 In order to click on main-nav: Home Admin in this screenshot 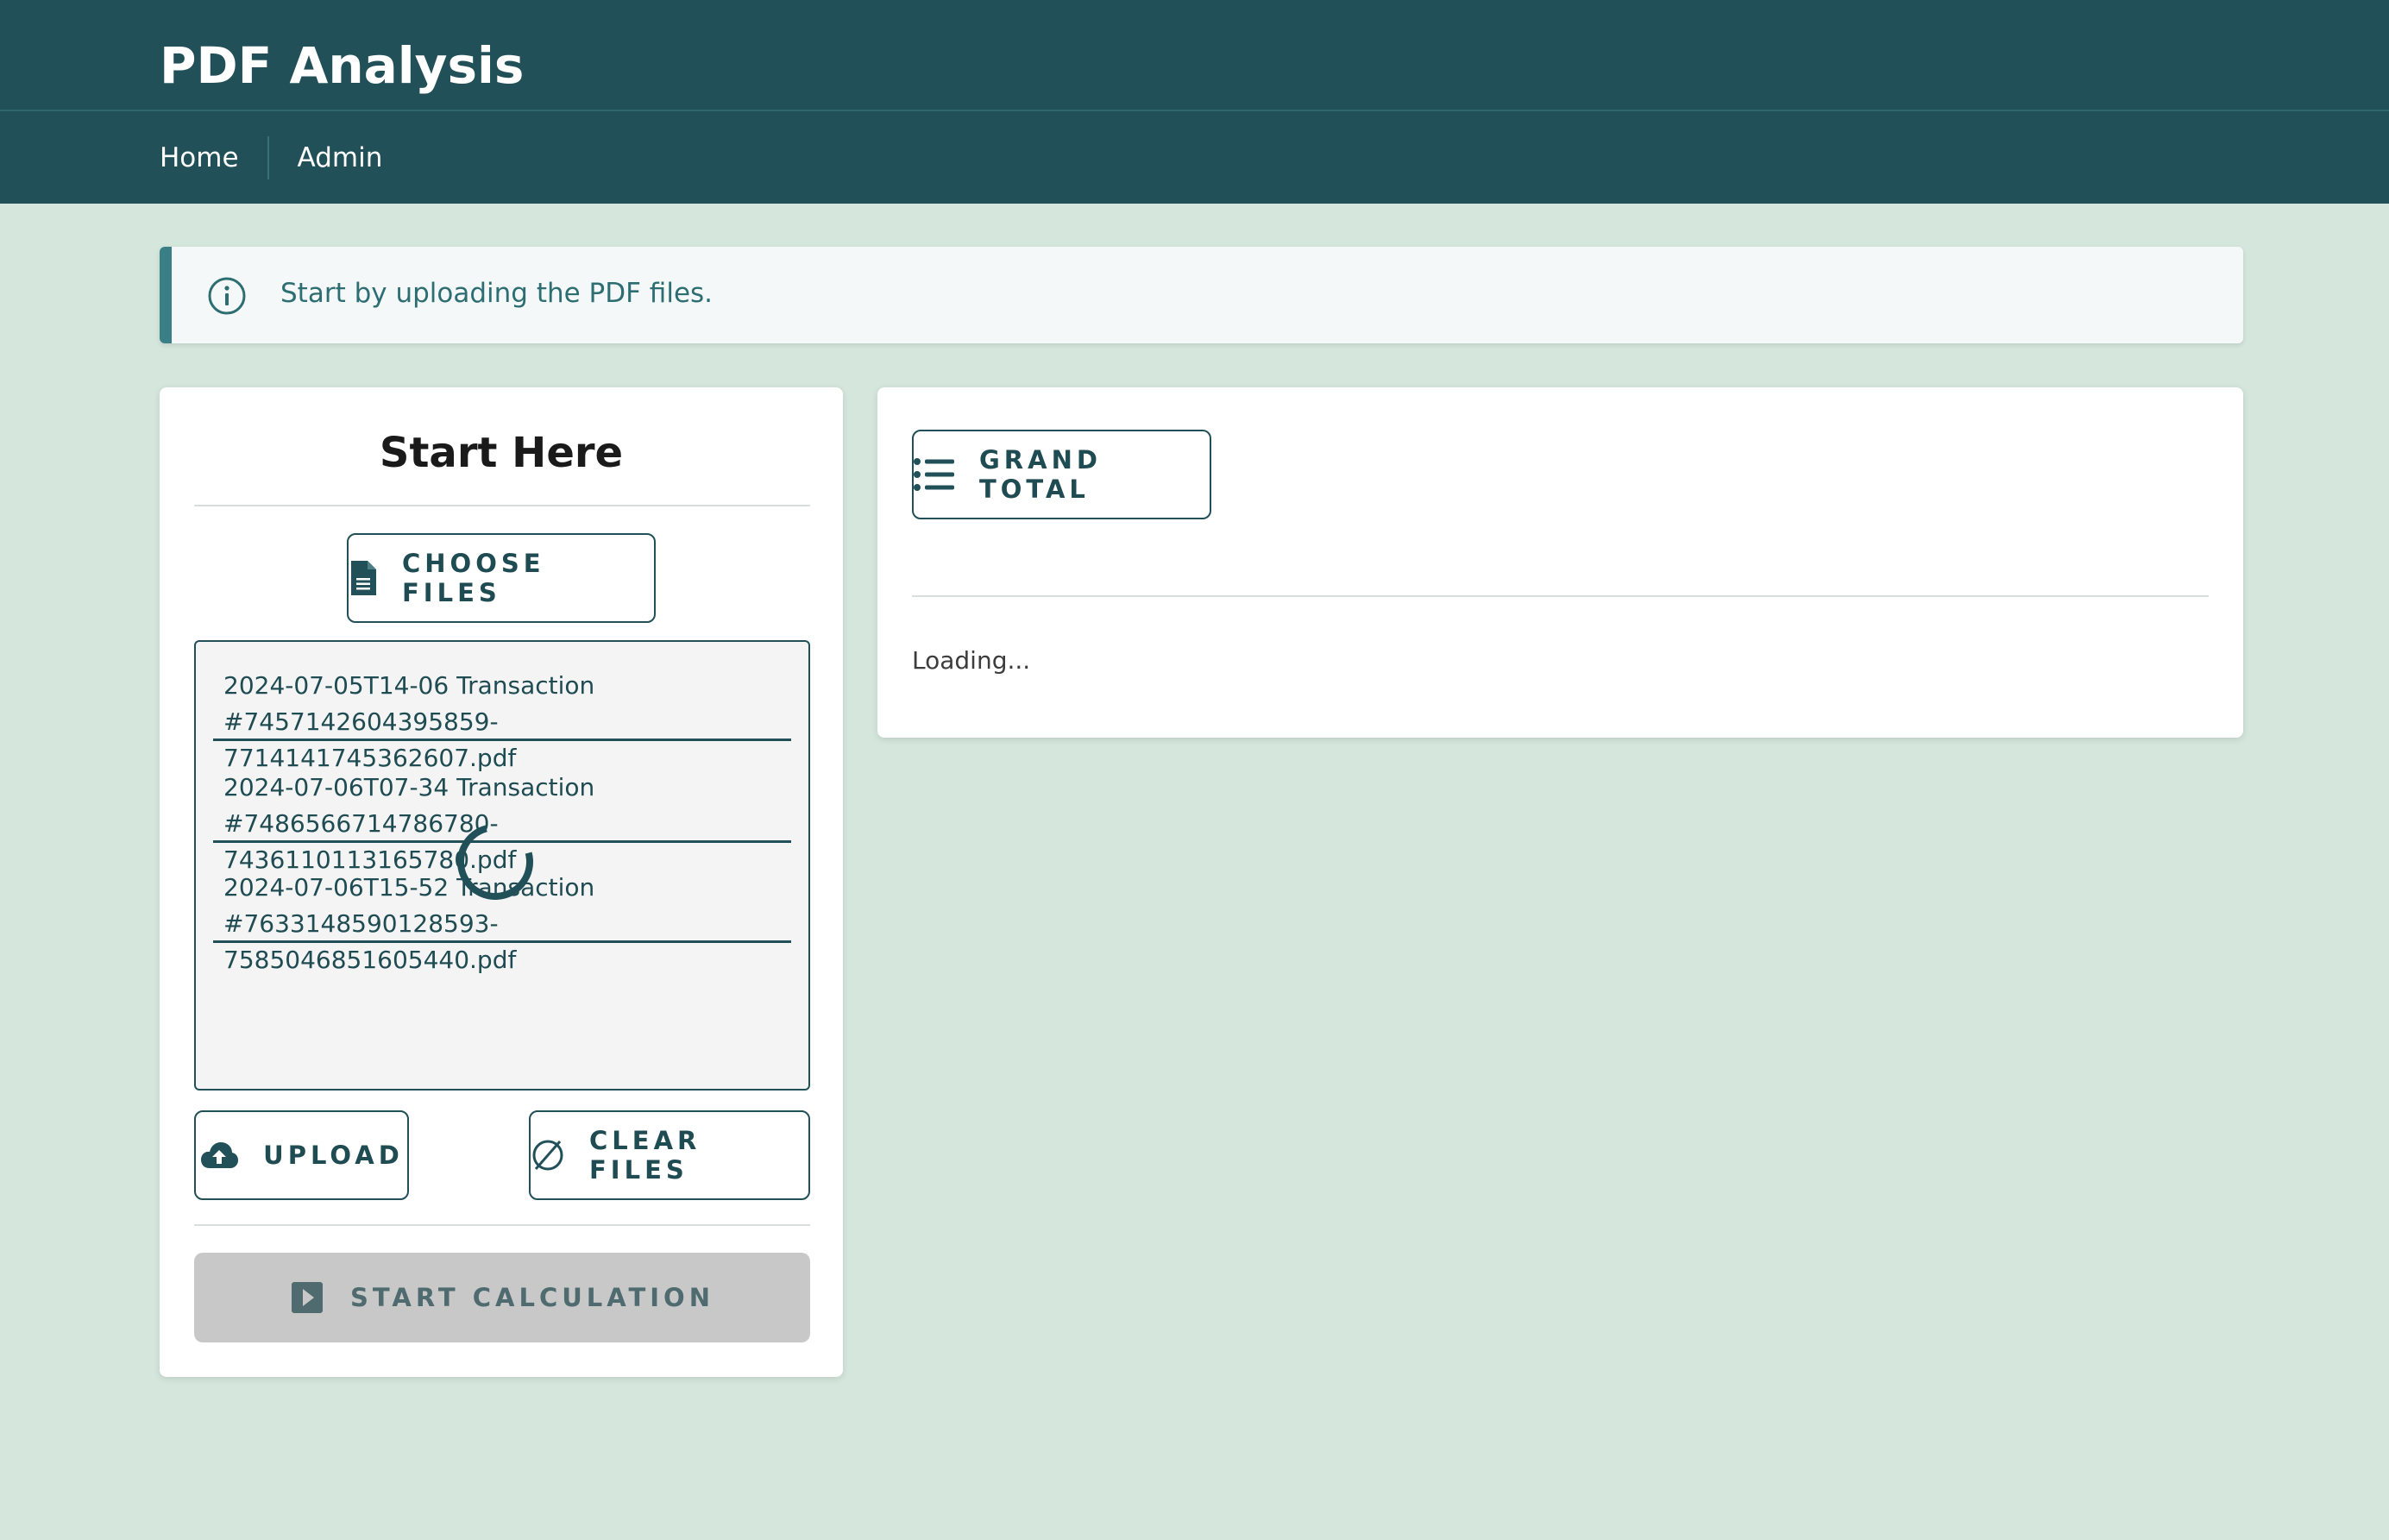, I will do `click(271, 157)`.